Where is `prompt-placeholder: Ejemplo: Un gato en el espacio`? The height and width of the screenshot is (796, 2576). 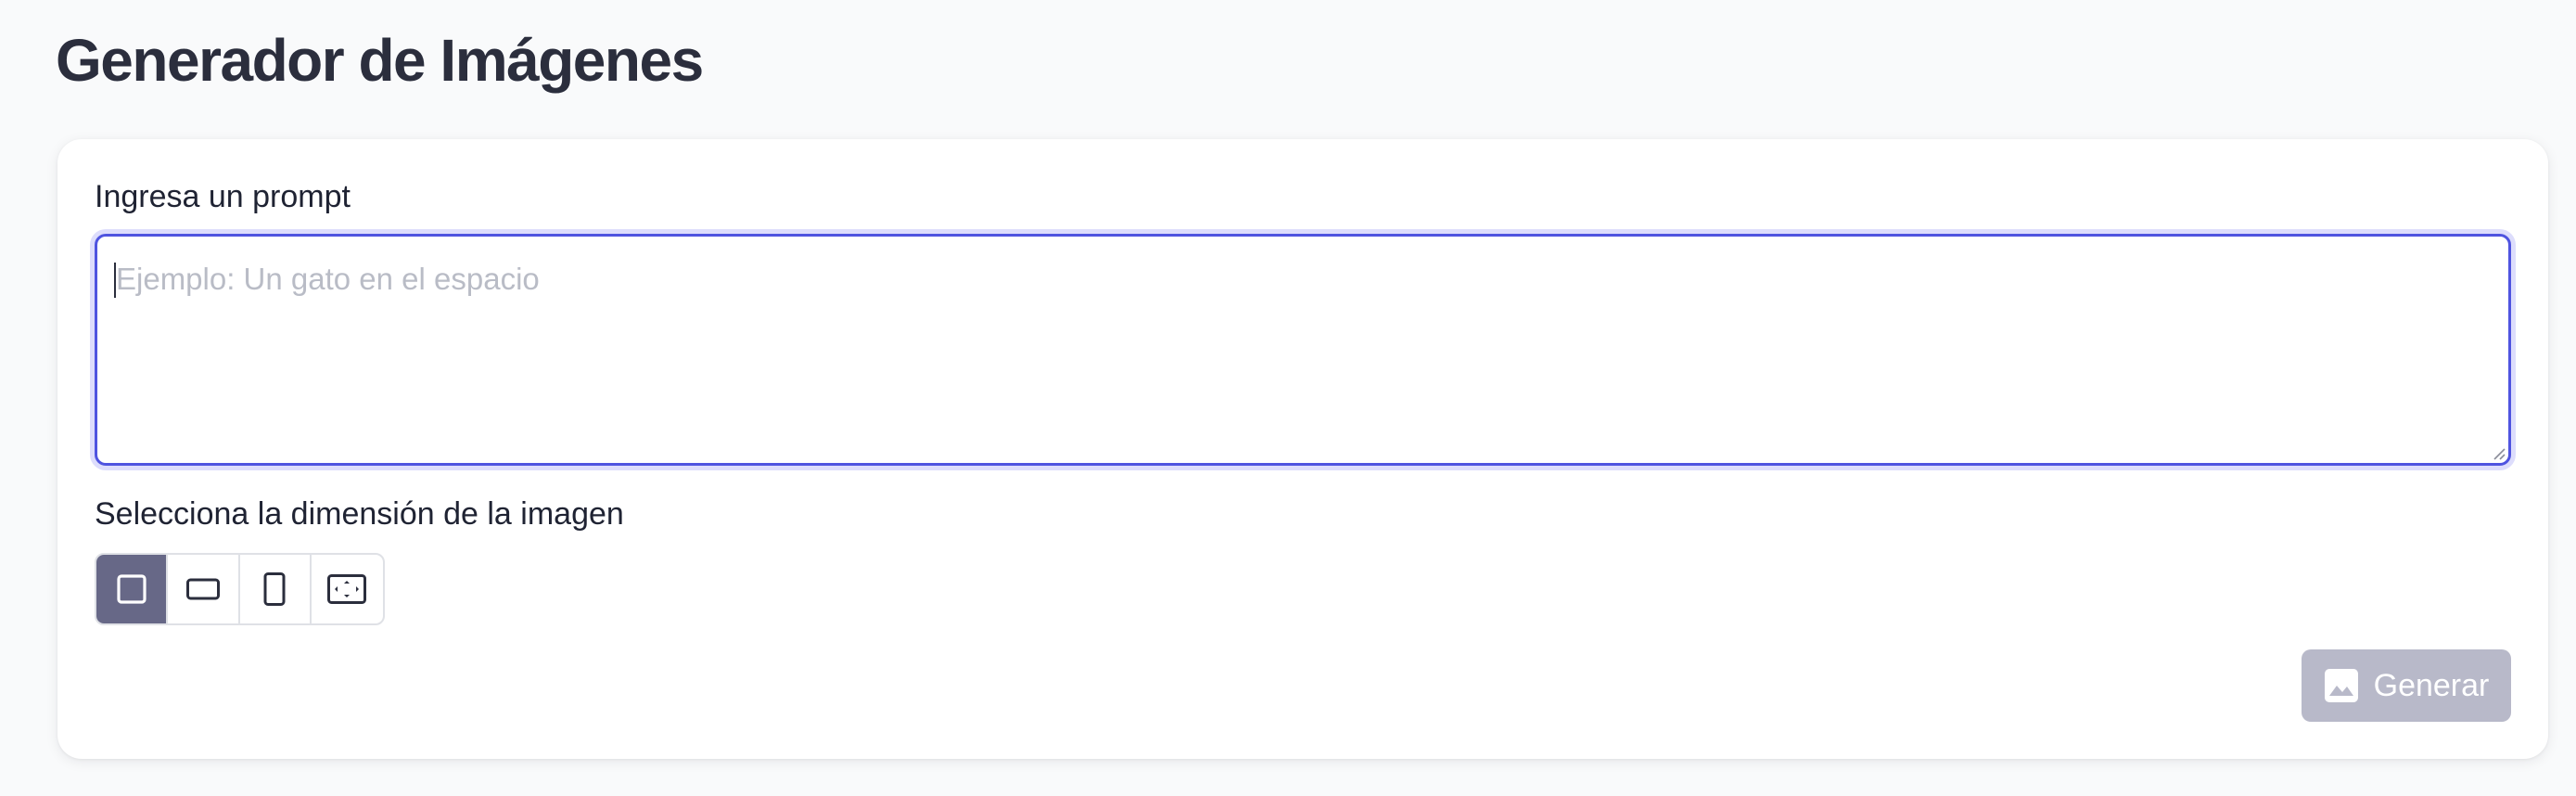
prompt-placeholder: Ejemplo: Un gato en el espacio is located at coordinates (328, 279).